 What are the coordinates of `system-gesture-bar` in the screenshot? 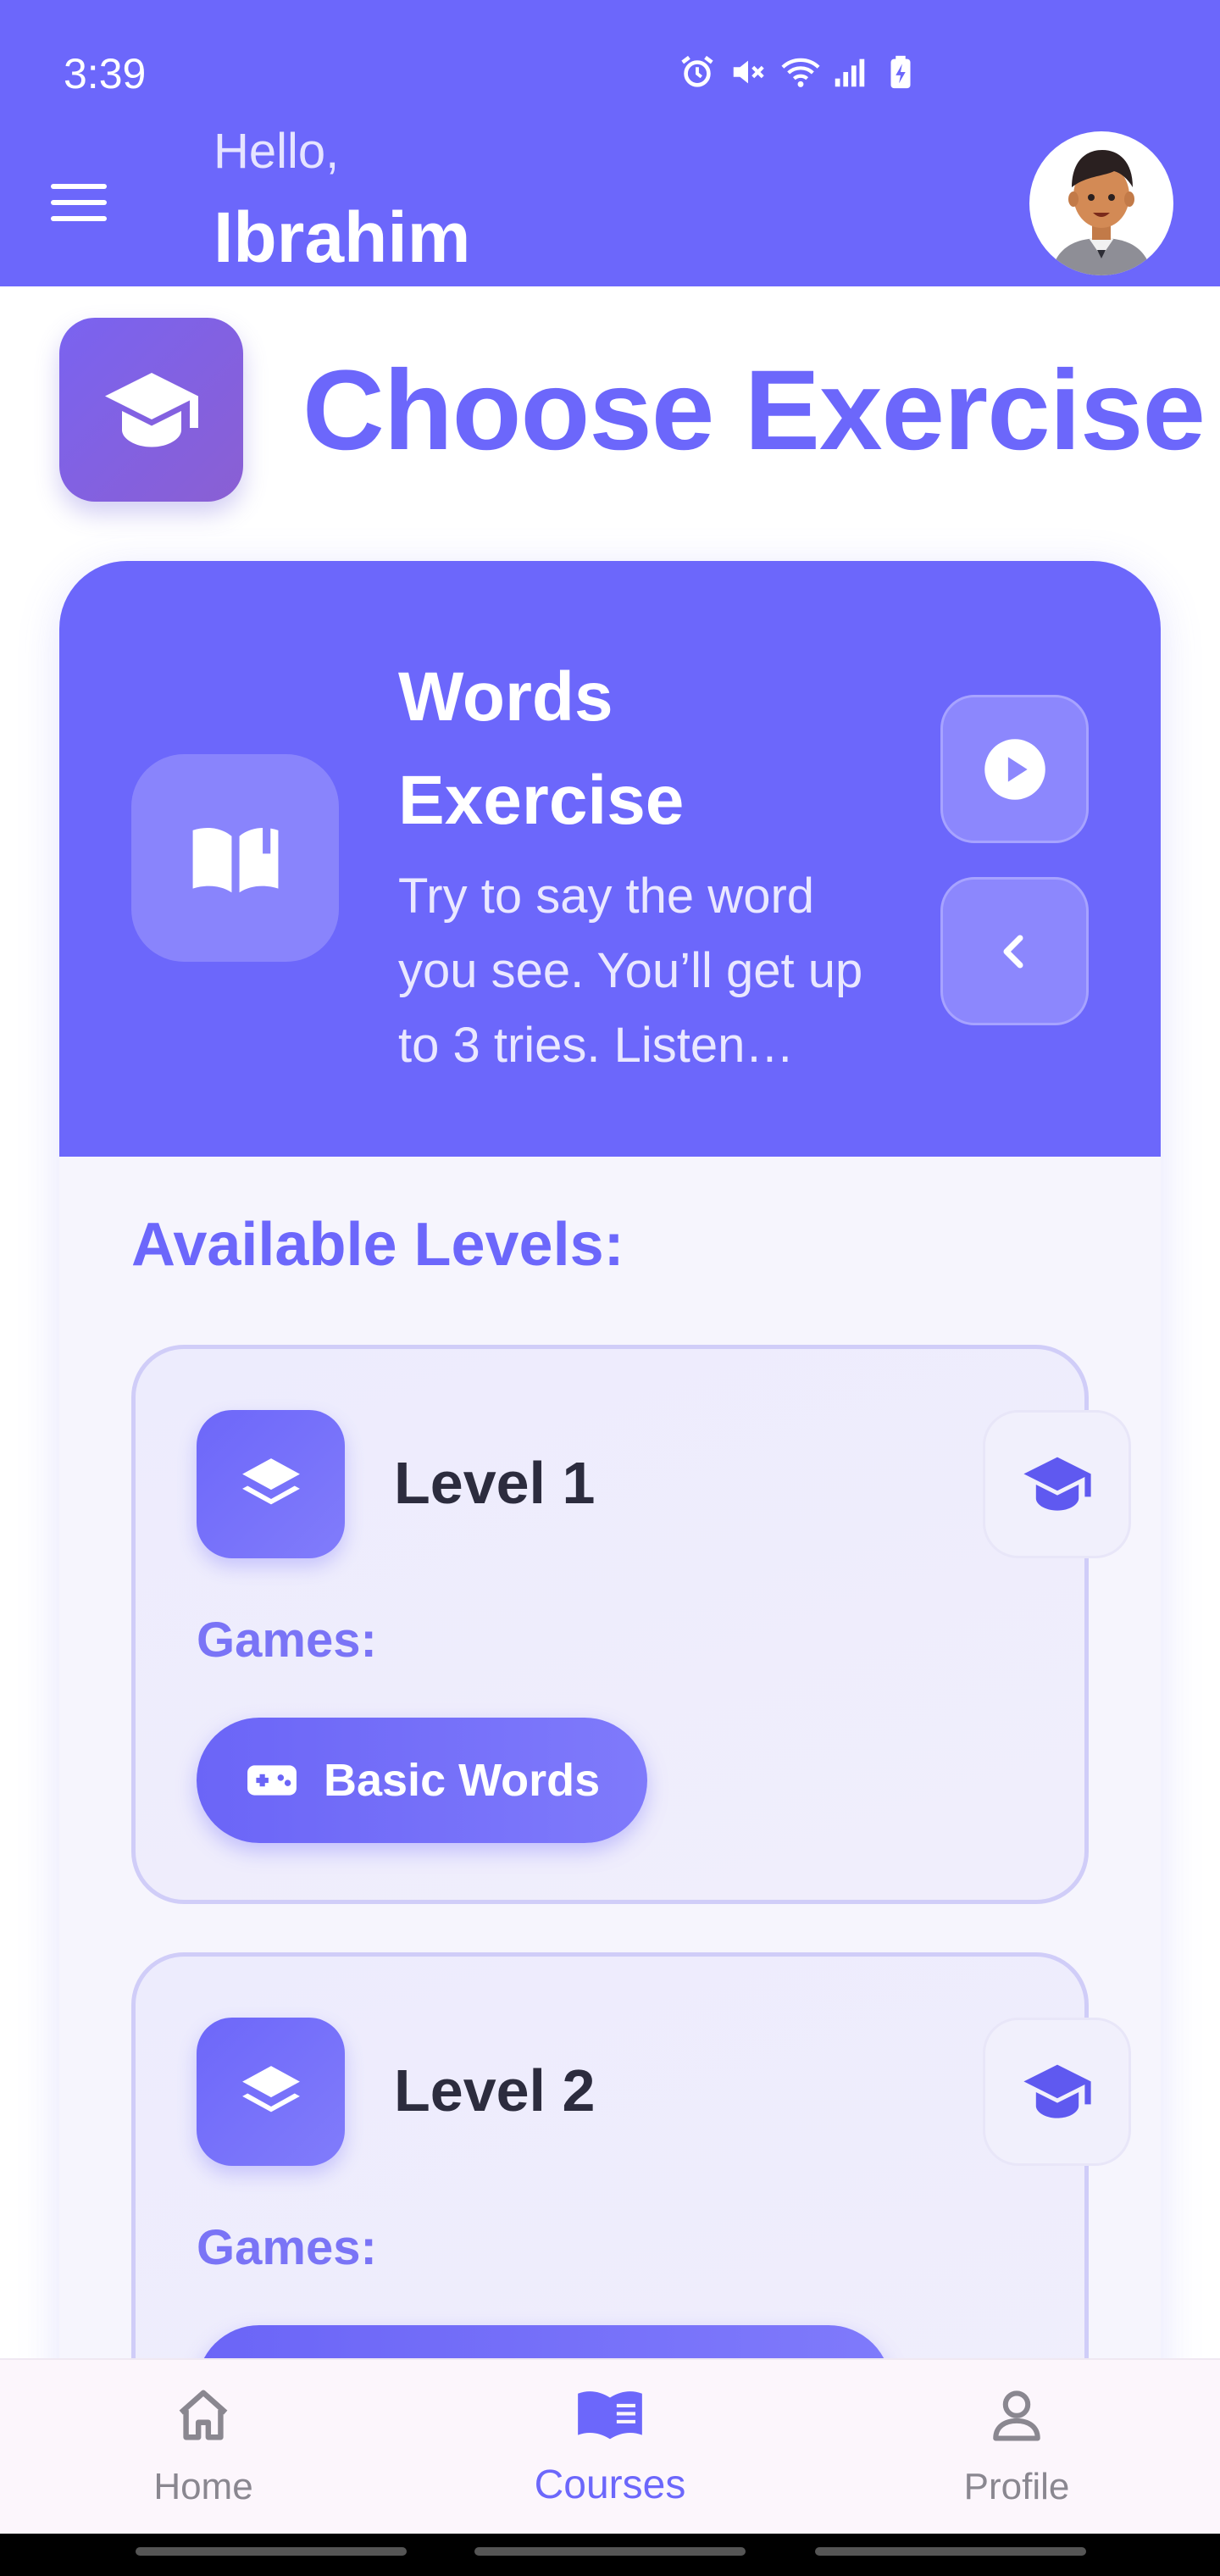 It's located at (610, 2555).